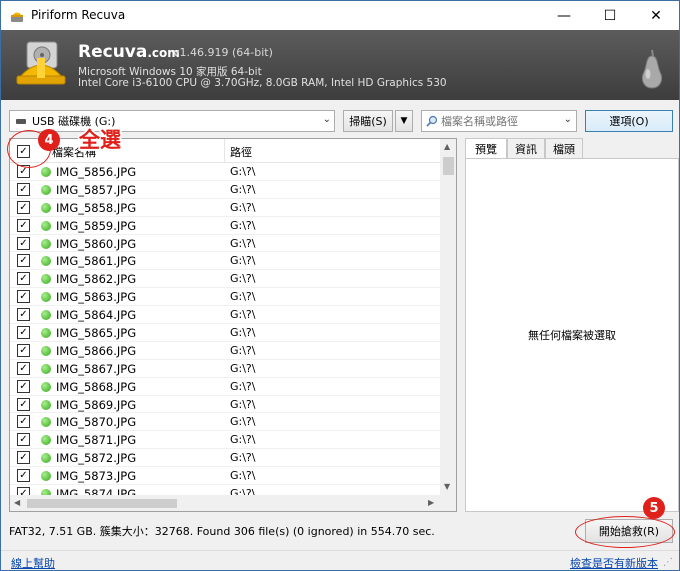 The image size is (680, 571). Describe the element at coordinates (225, 422) in the screenshot. I see `table-row: ✓ IMG_5870.JPG G:\?\` at that location.